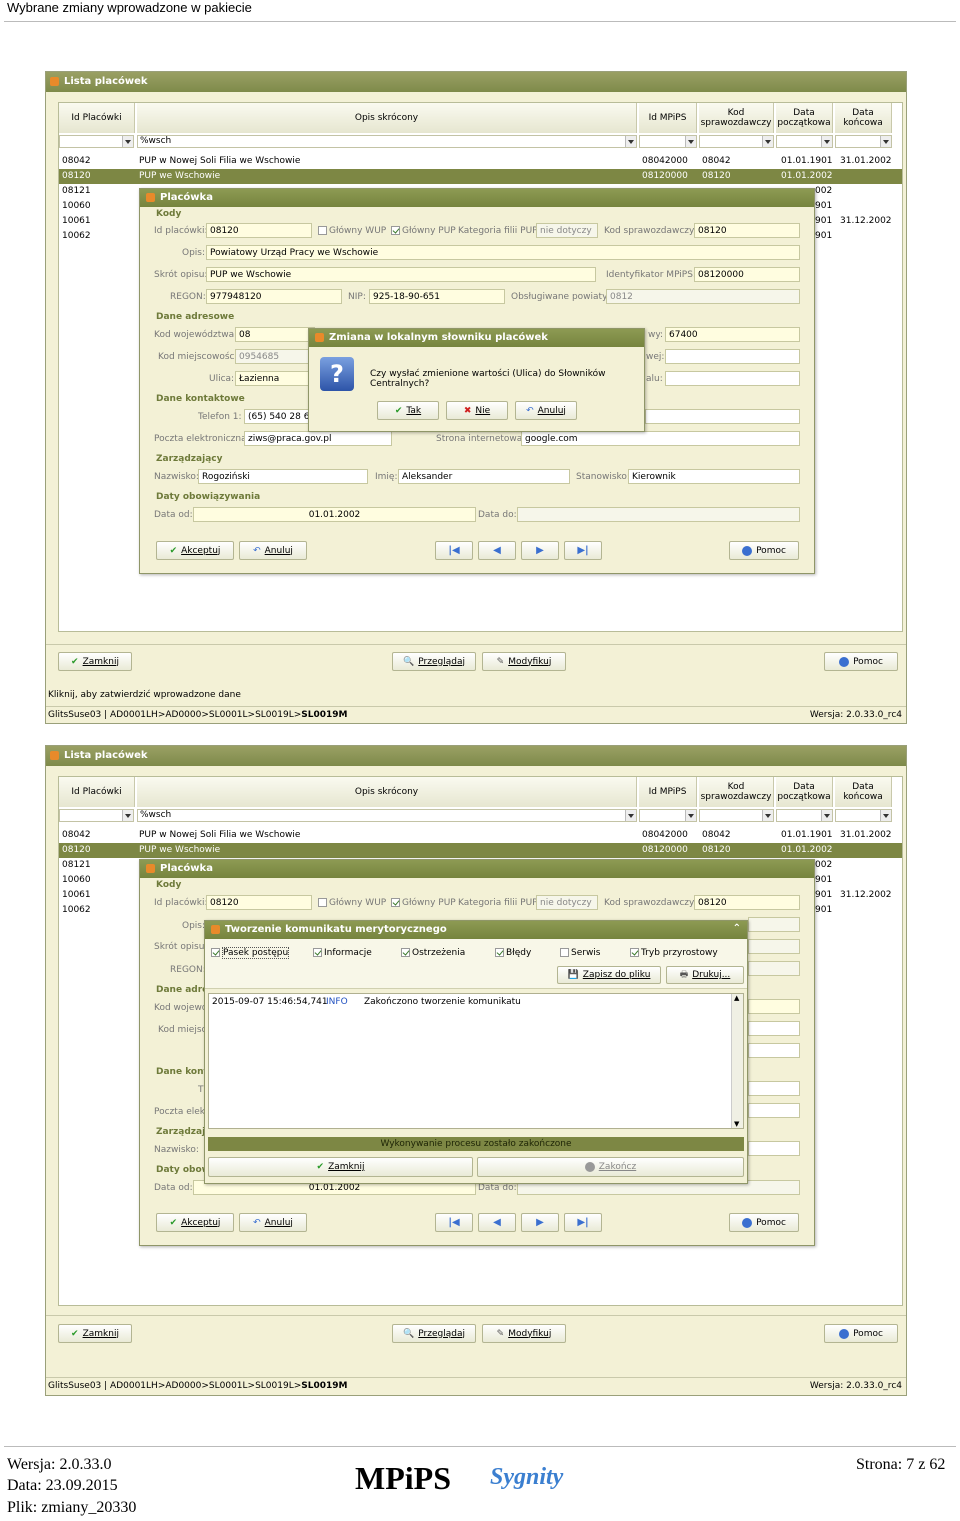  What do you see at coordinates (737, 1061) in the screenshot?
I see `log-scrollbar: ▲ ▼` at bounding box center [737, 1061].